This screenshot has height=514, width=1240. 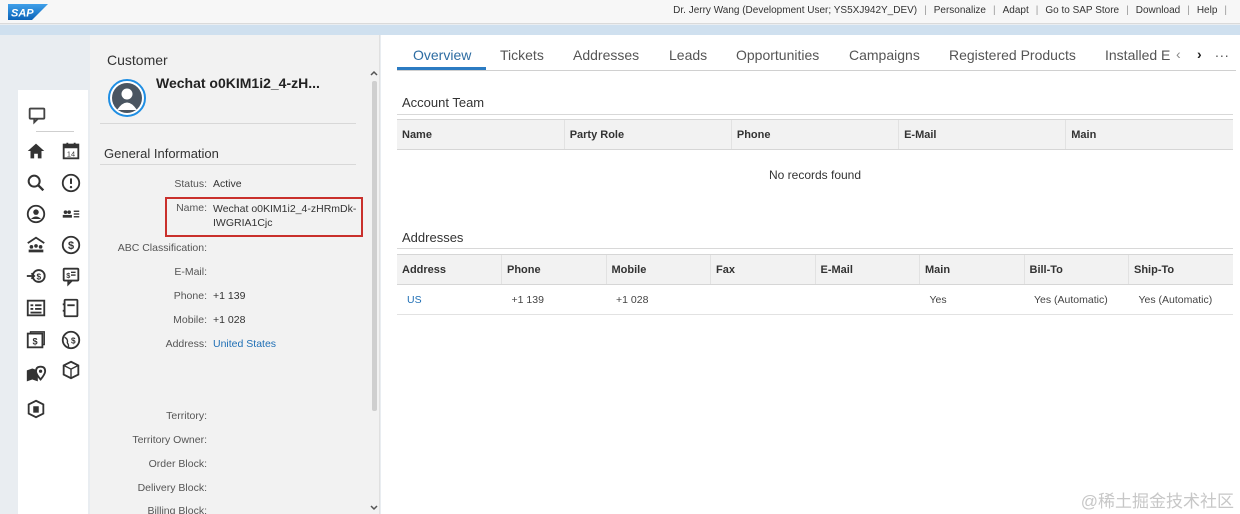 What do you see at coordinates (449, 269) in the screenshot?
I see `column-header-address: Address` at bounding box center [449, 269].